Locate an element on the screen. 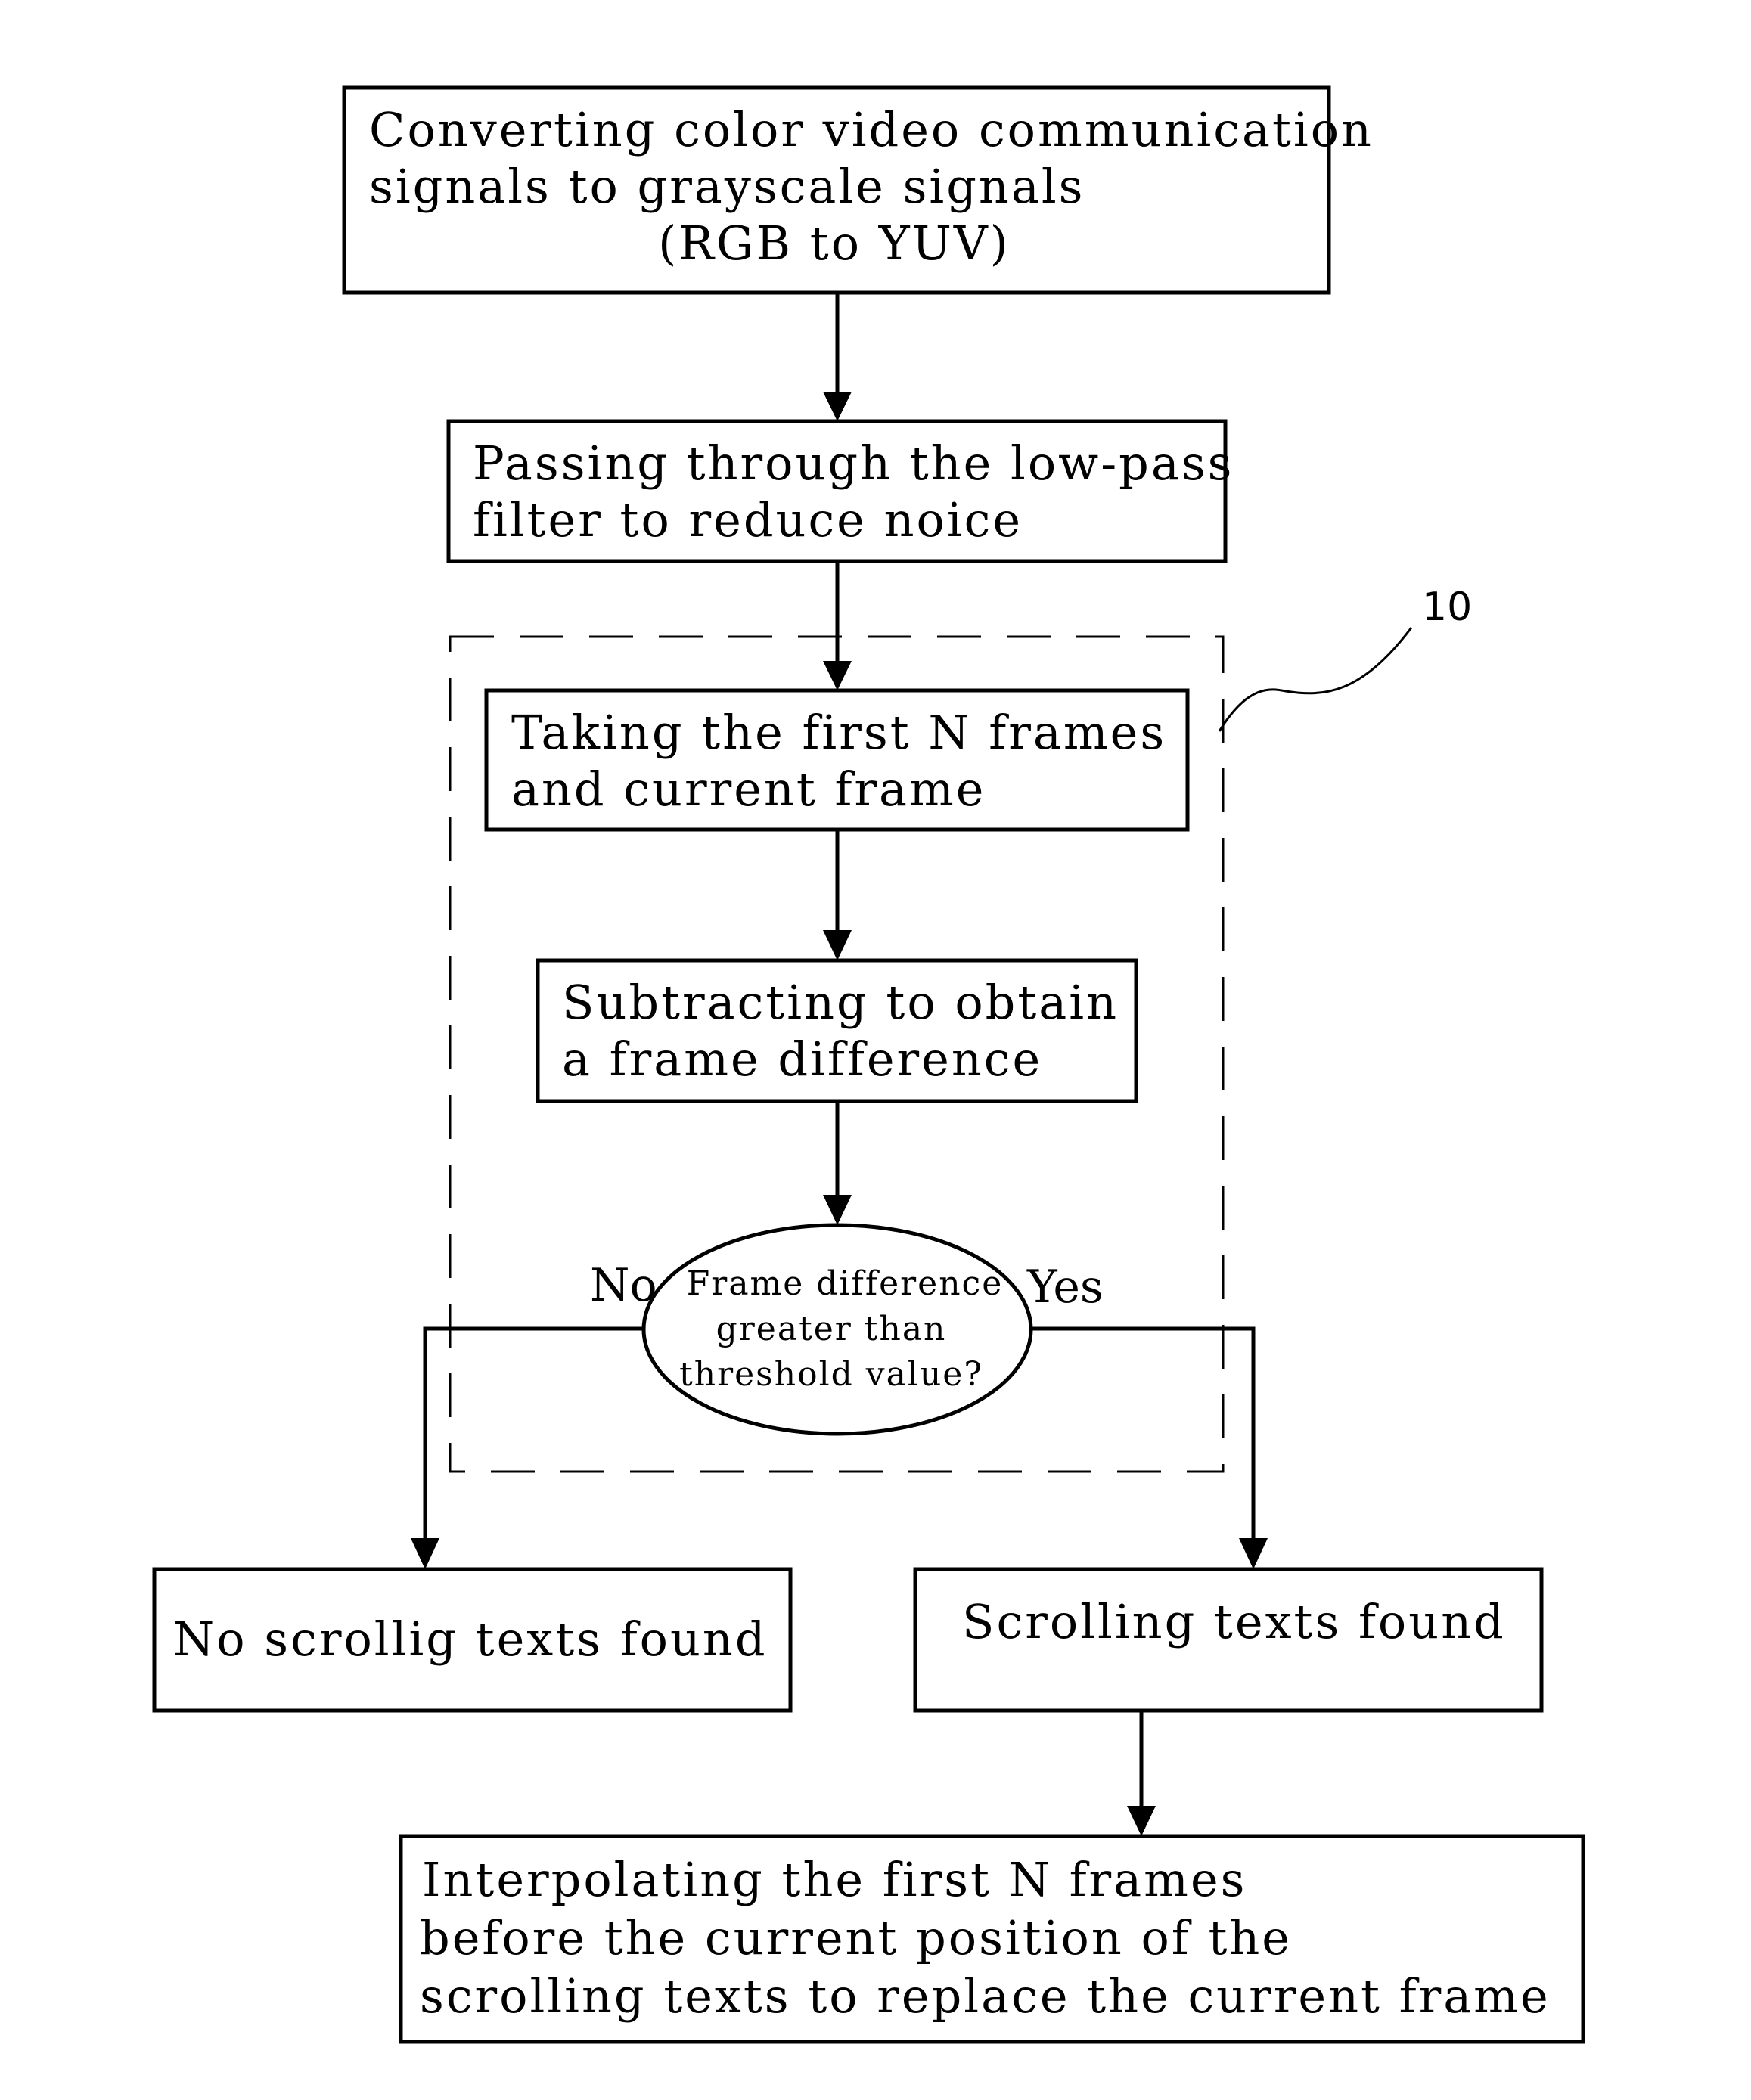 This screenshot has width=1751, height=2100. arrow-take-frames-to-subtract is located at coordinates (837, 895).